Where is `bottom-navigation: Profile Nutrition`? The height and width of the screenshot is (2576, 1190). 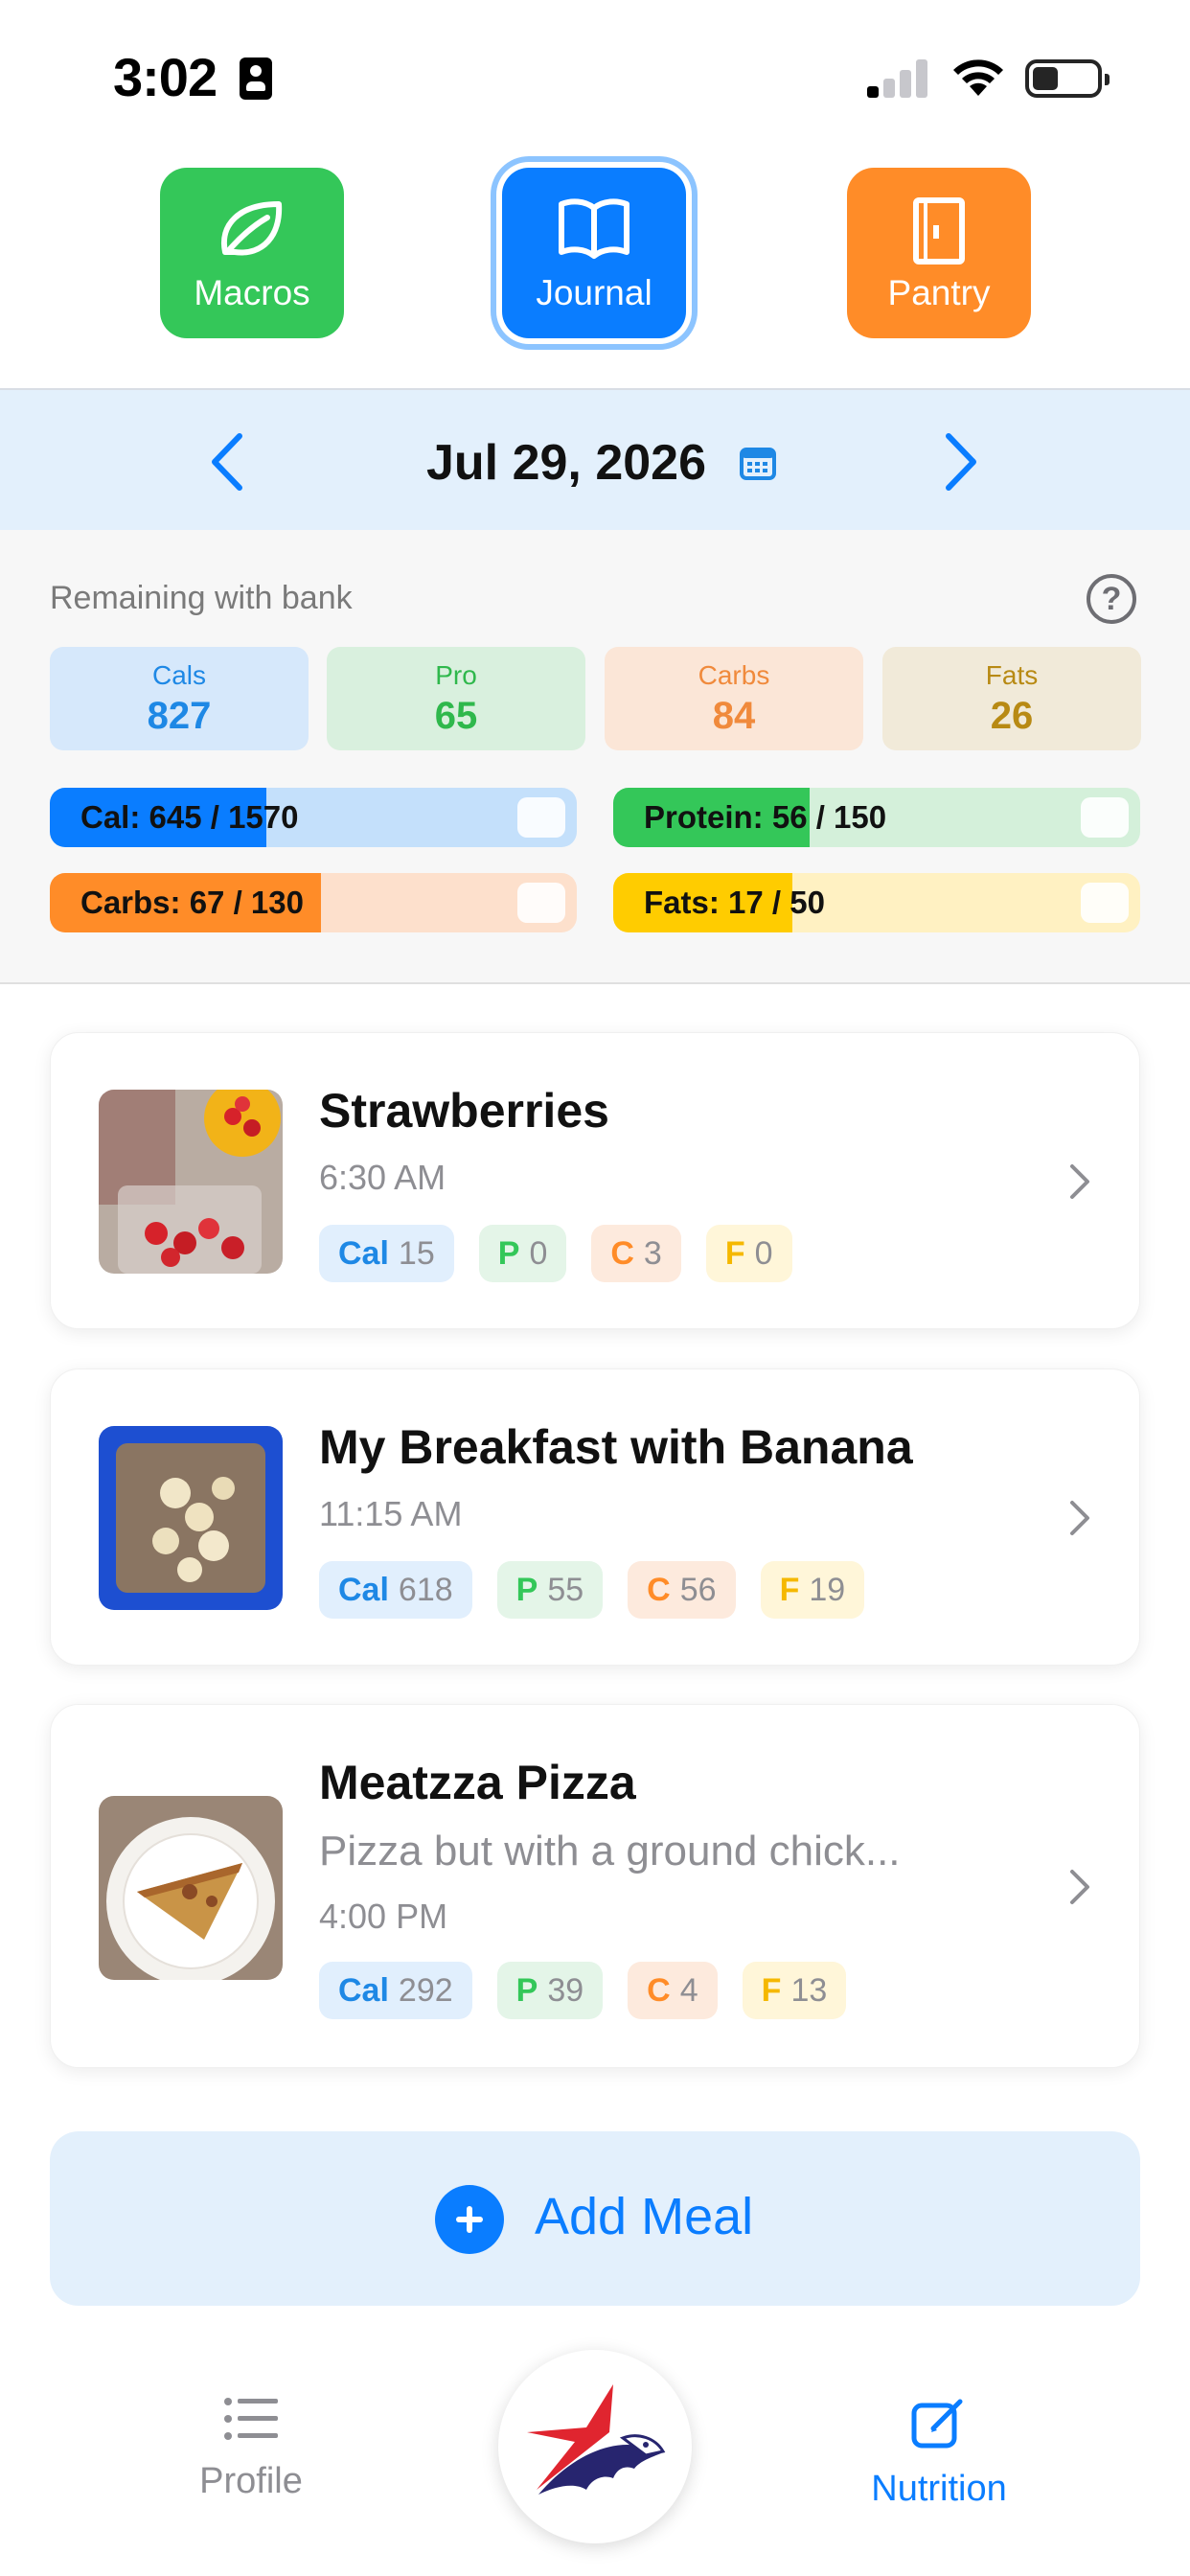
bottom-navigation: Profile Nutrition is located at coordinates (595, 2457).